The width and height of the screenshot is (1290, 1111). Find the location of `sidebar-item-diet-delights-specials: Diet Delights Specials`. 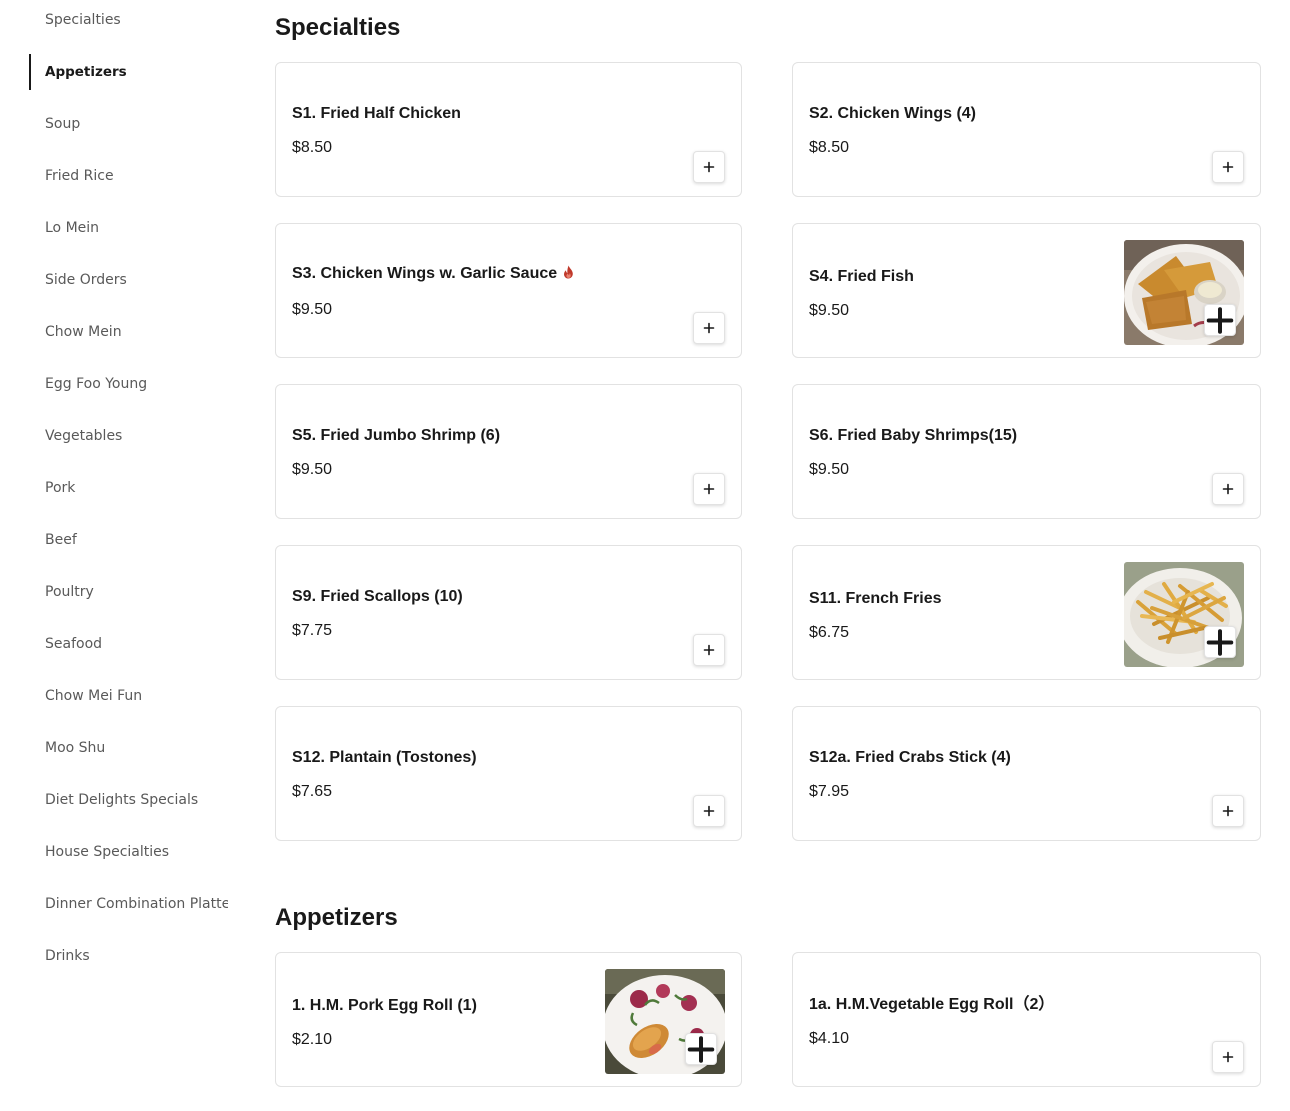

sidebar-item-diet-delights-specials: Diet Delights Specials is located at coordinates (136, 800).